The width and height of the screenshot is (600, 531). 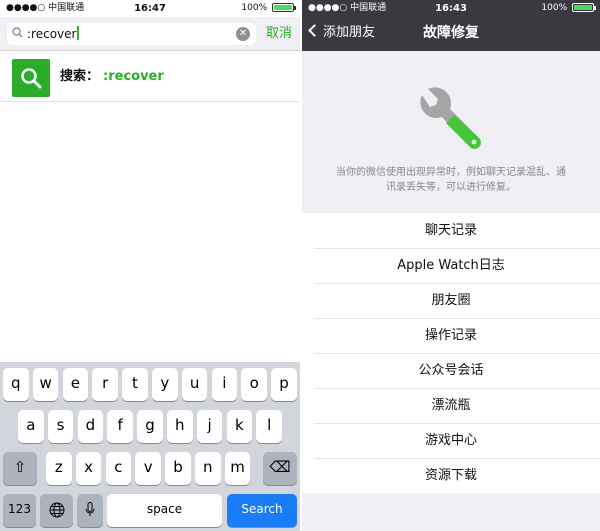 I want to click on status-bar: ●●●●○ 中国联通 16:43 100%, so click(x=451, y=8).